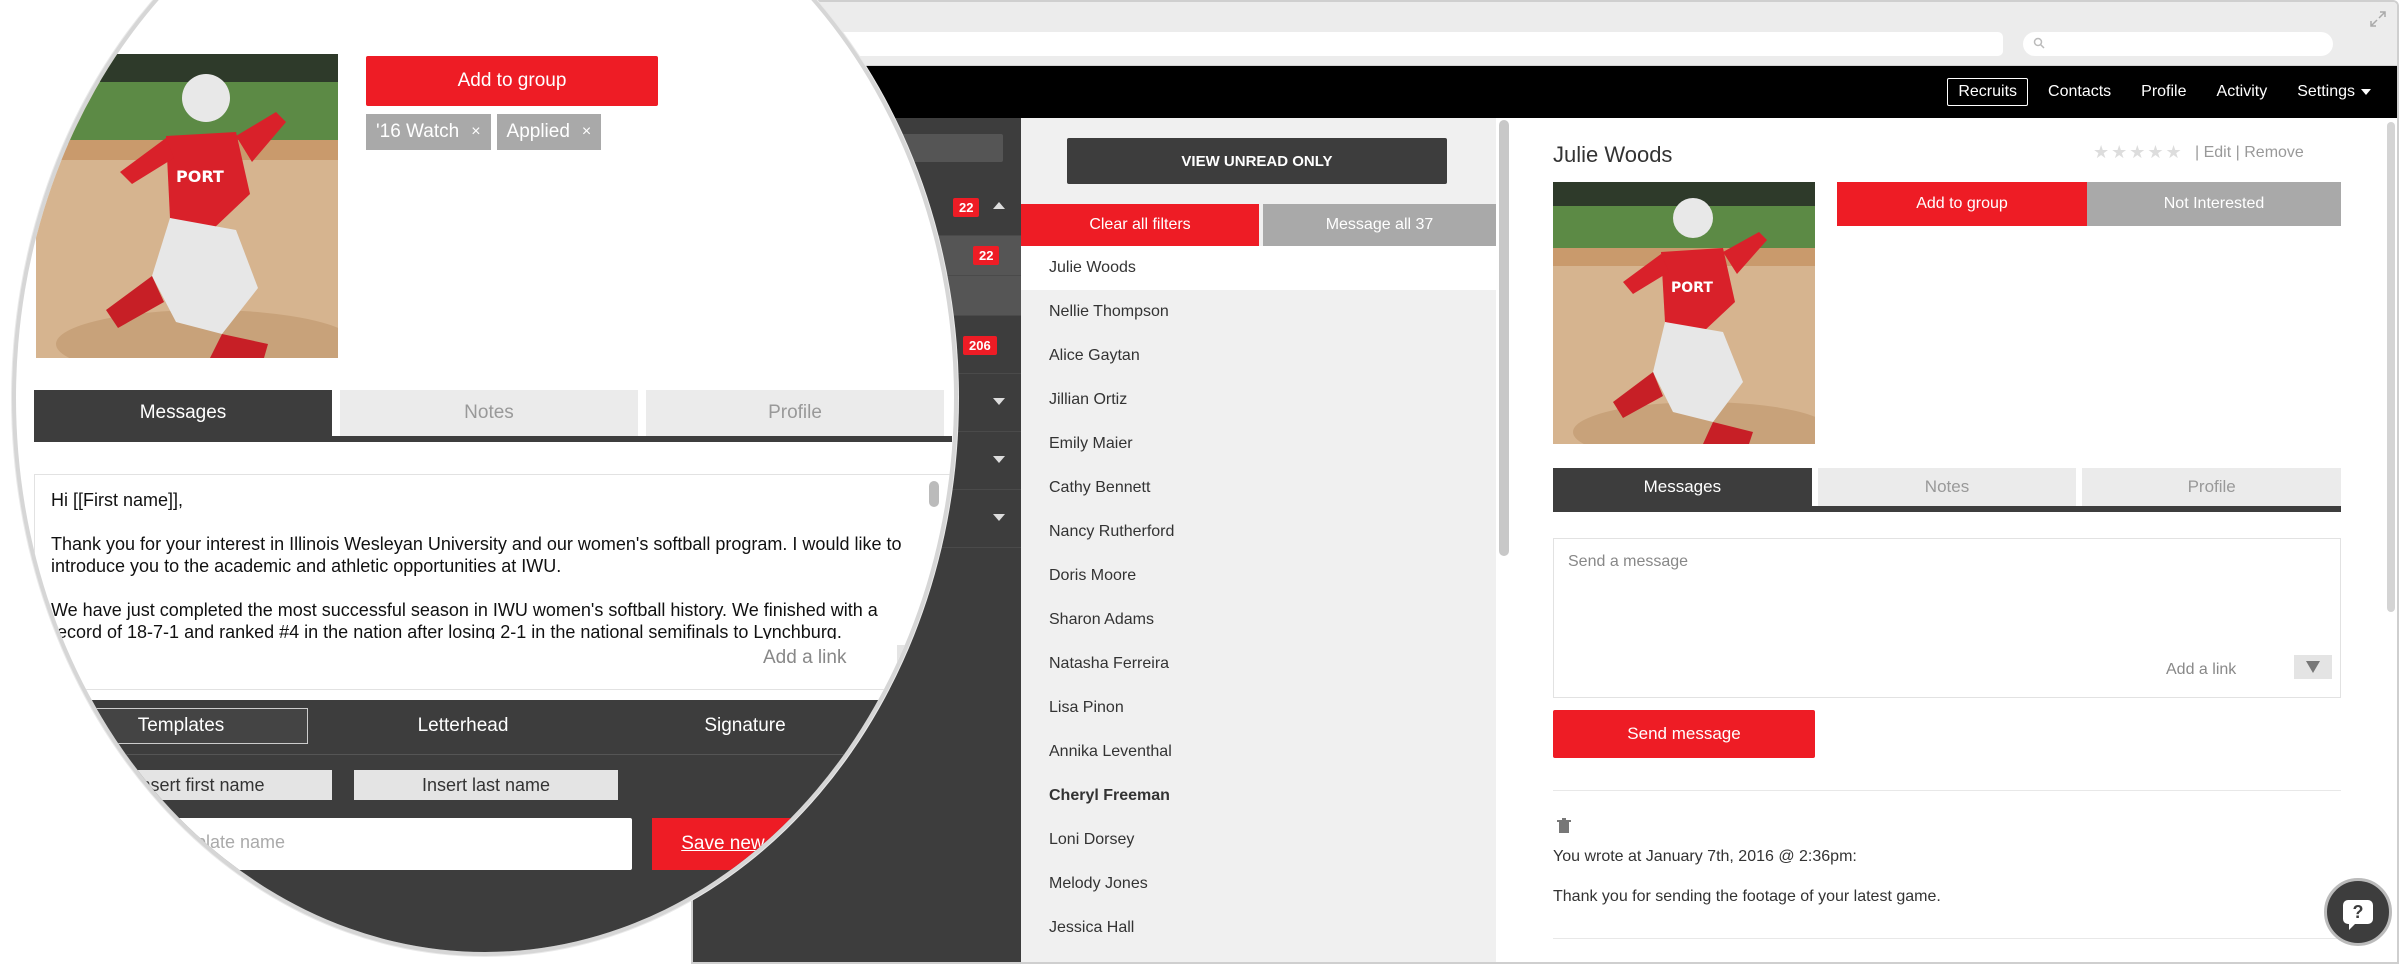  I want to click on count-badge: 206, so click(980, 345).